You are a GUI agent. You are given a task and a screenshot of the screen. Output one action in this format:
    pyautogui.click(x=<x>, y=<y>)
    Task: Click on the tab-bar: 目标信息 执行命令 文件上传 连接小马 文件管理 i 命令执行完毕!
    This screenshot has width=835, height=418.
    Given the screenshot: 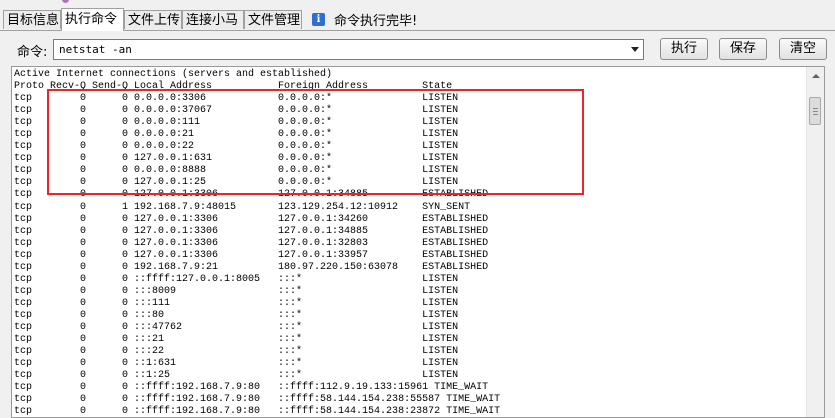 What is the action you would take?
    pyautogui.click(x=417, y=19)
    